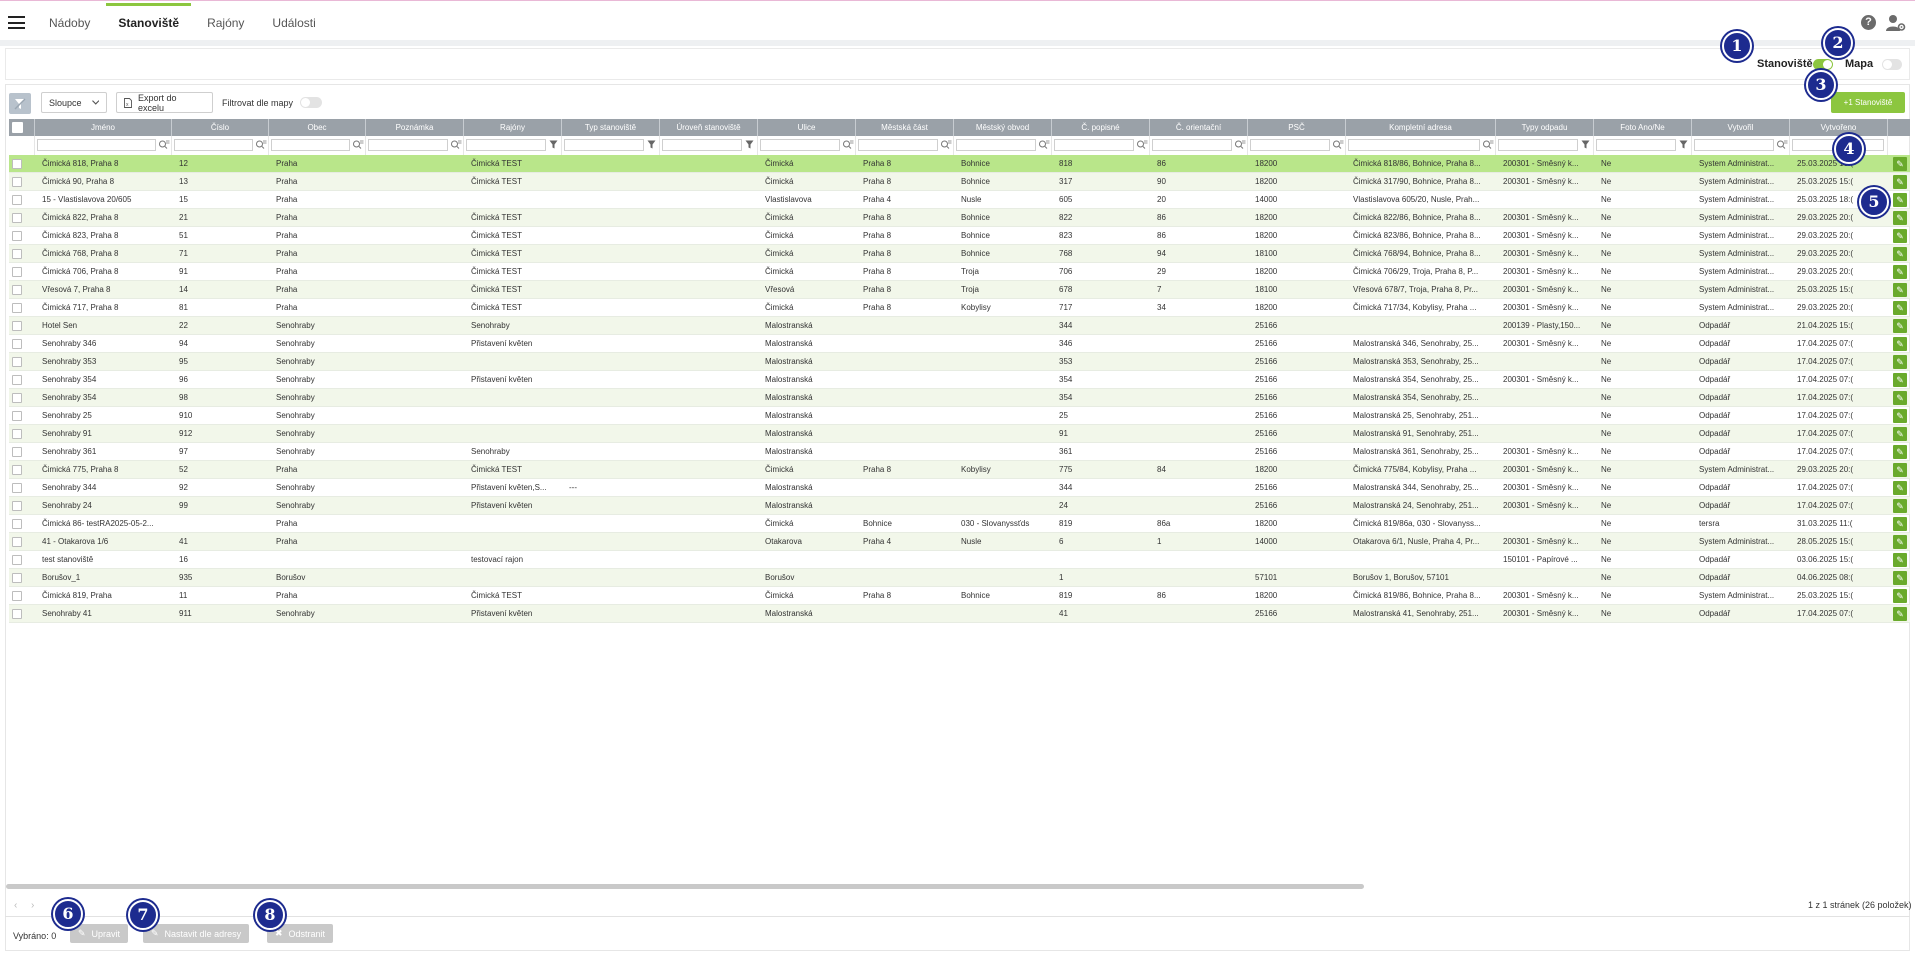  What do you see at coordinates (1823, 64) in the screenshot?
I see `stanoviste-toggle` at bounding box center [1823, 64].